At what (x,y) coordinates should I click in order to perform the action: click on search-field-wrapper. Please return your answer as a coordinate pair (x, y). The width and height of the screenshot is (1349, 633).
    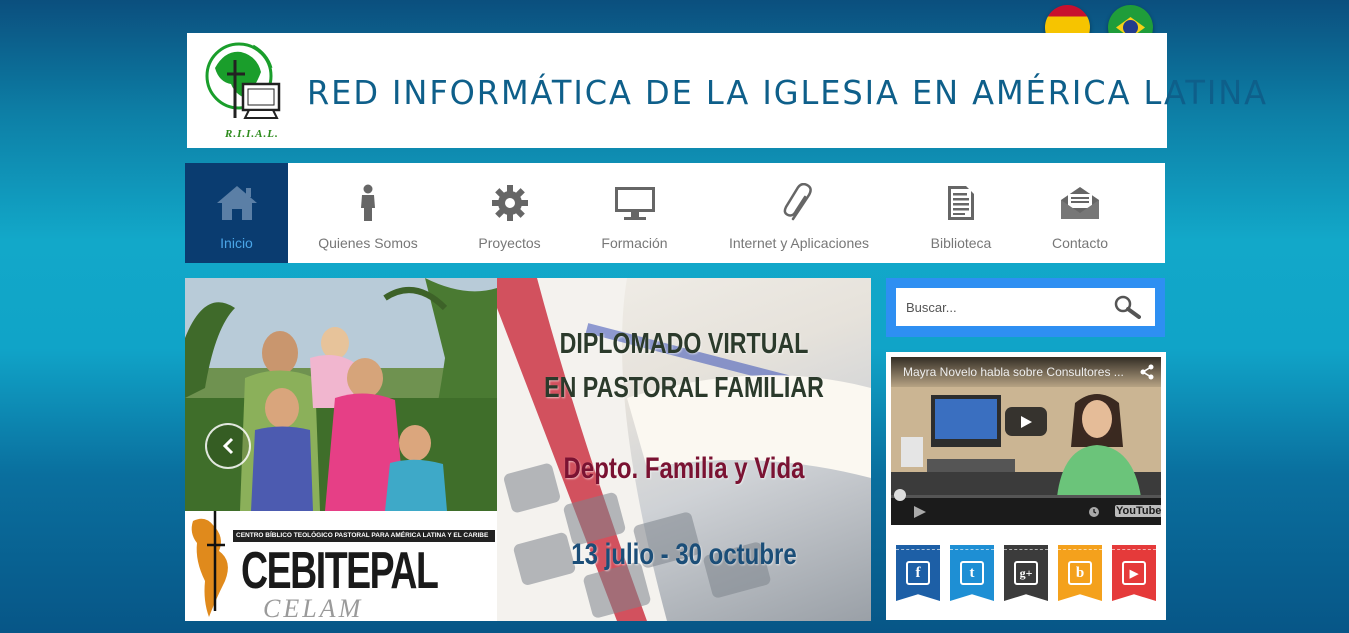
    Looking at the image, I should click on (1025, 307).